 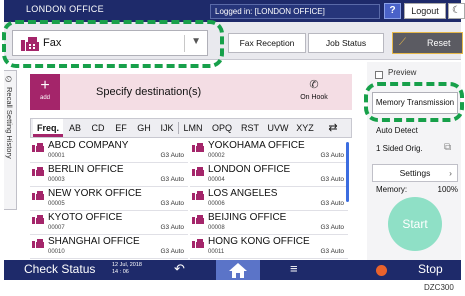 What do you see at coordinates (346, 43) in the screenshot?
I see `job-status-button: Job Status` at bounding box center [346, 43].